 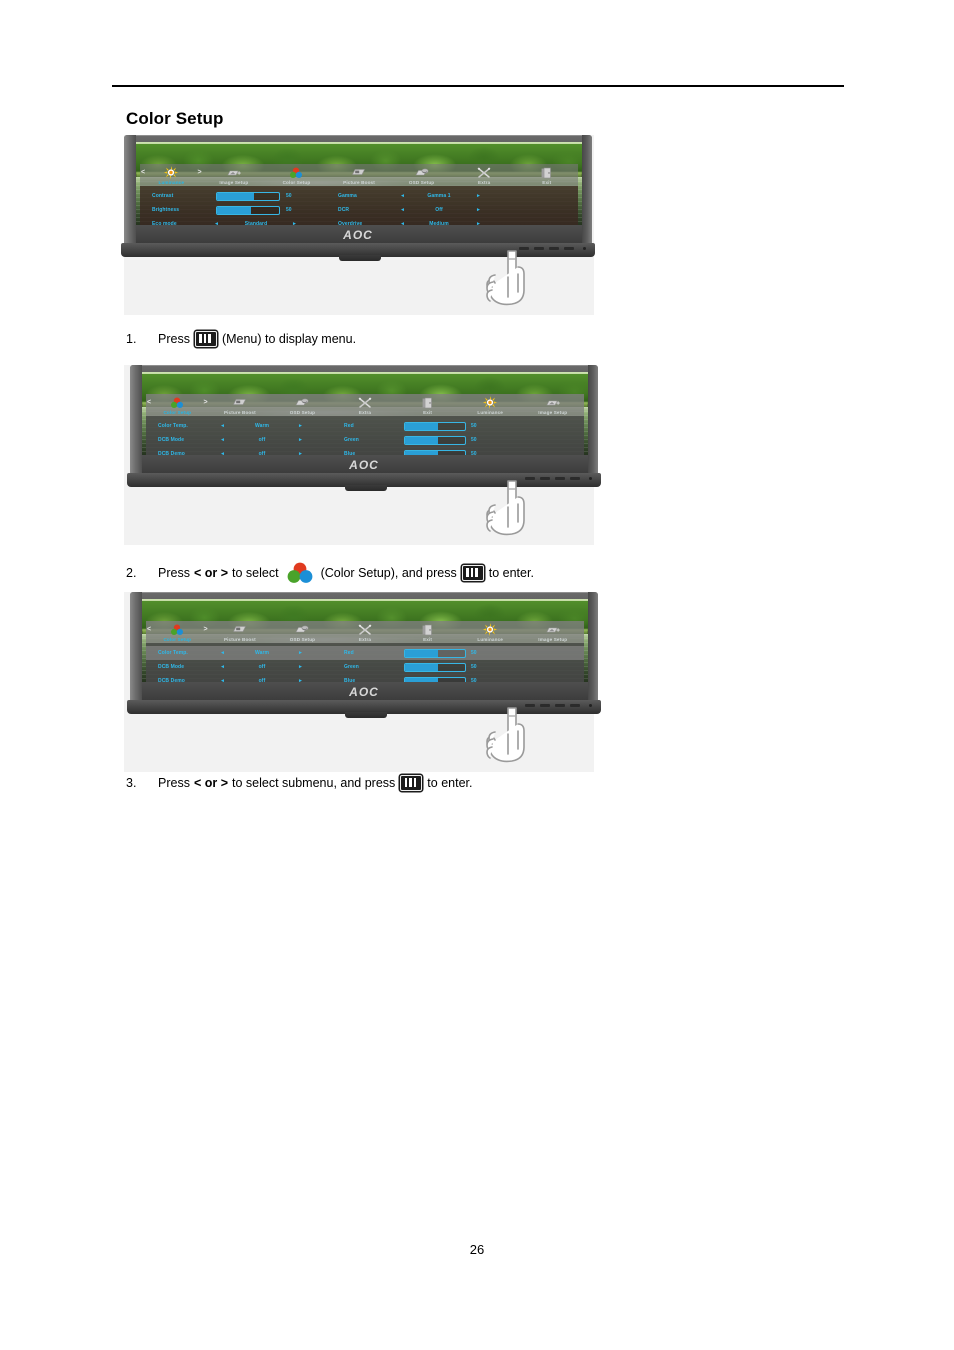 I want to click on image-setup-icon, so click(x=234, y=172).